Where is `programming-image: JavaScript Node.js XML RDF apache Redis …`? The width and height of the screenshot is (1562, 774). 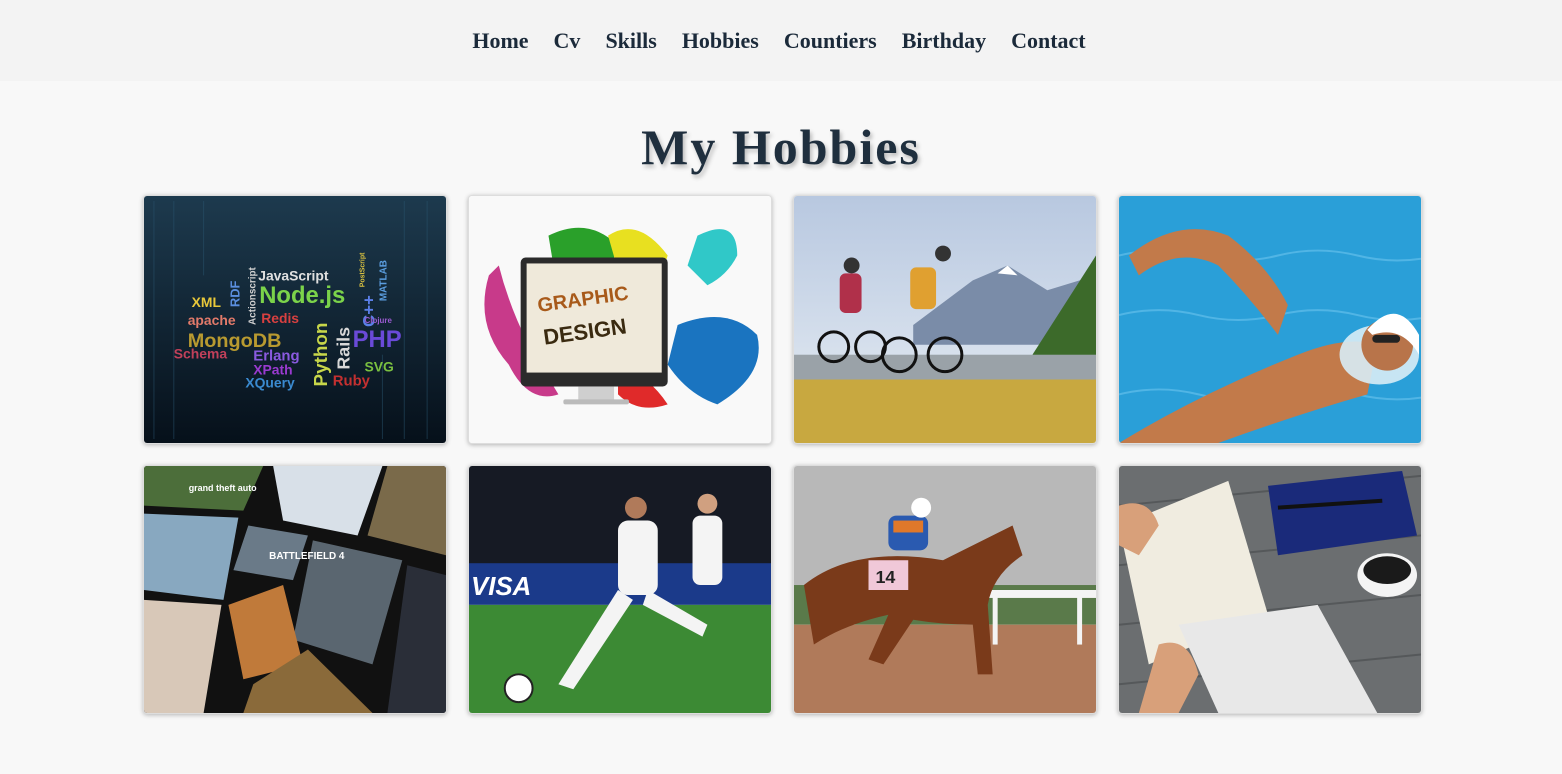 programming-image: JavaScript Node.js XML RDF apache Redis … is located at coordinates (295, 319).